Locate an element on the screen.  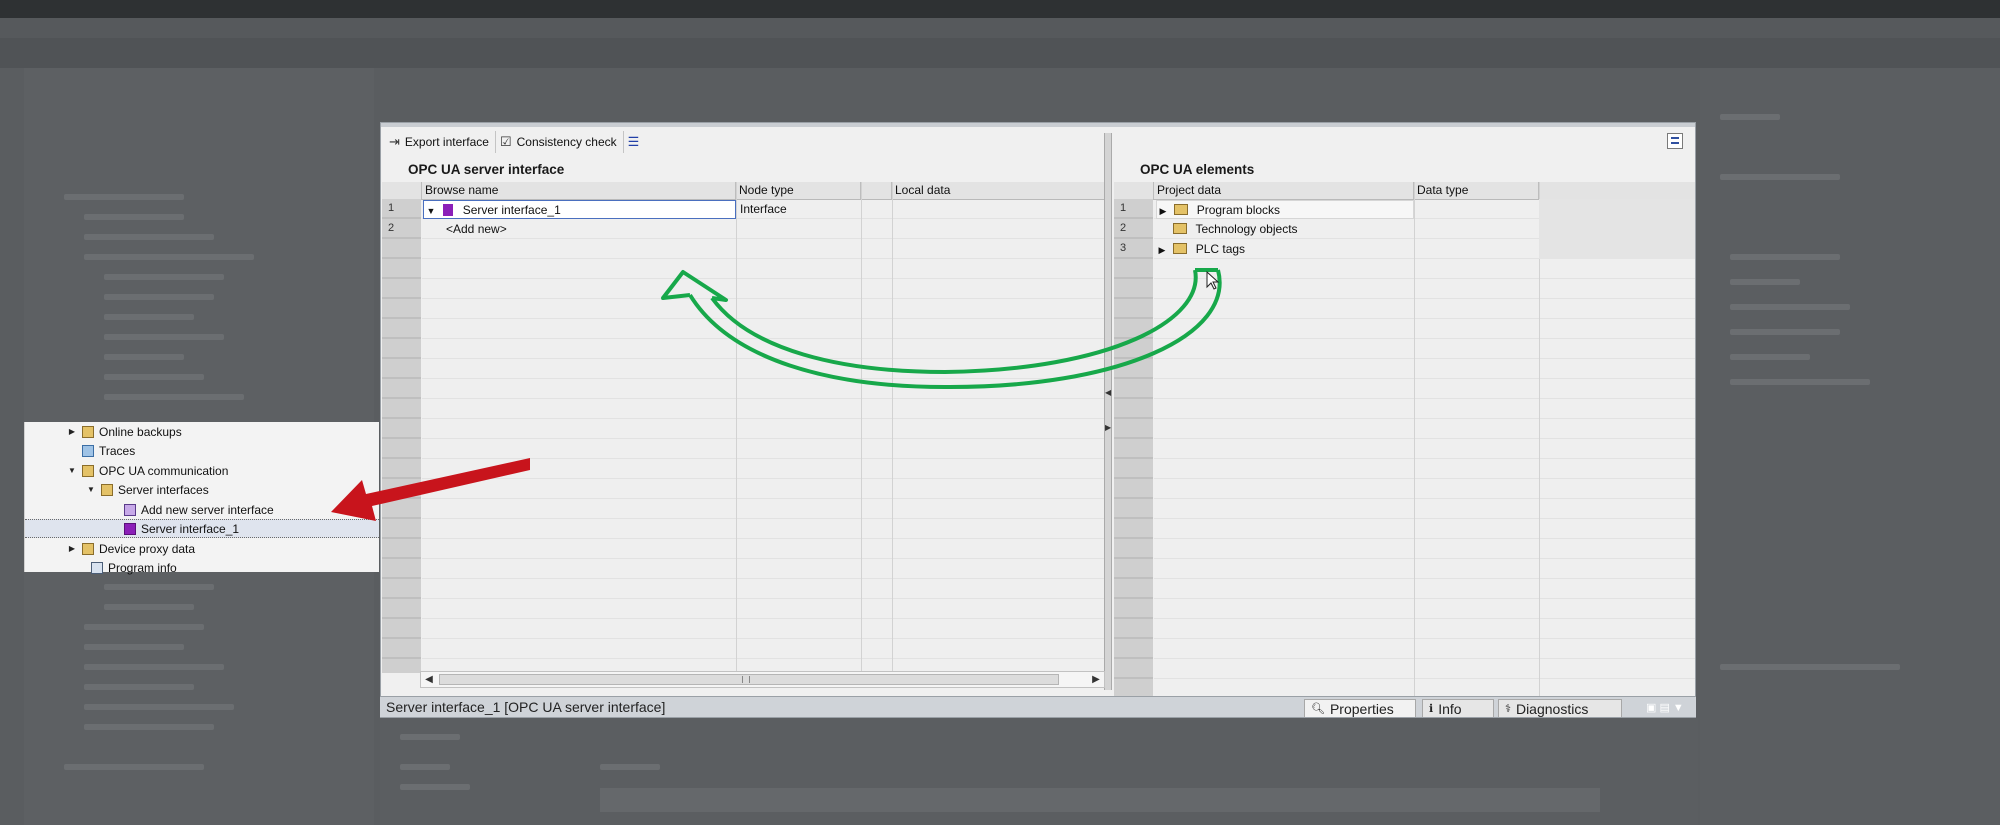
row-number: 3 is located at coordinates (1123, 248).